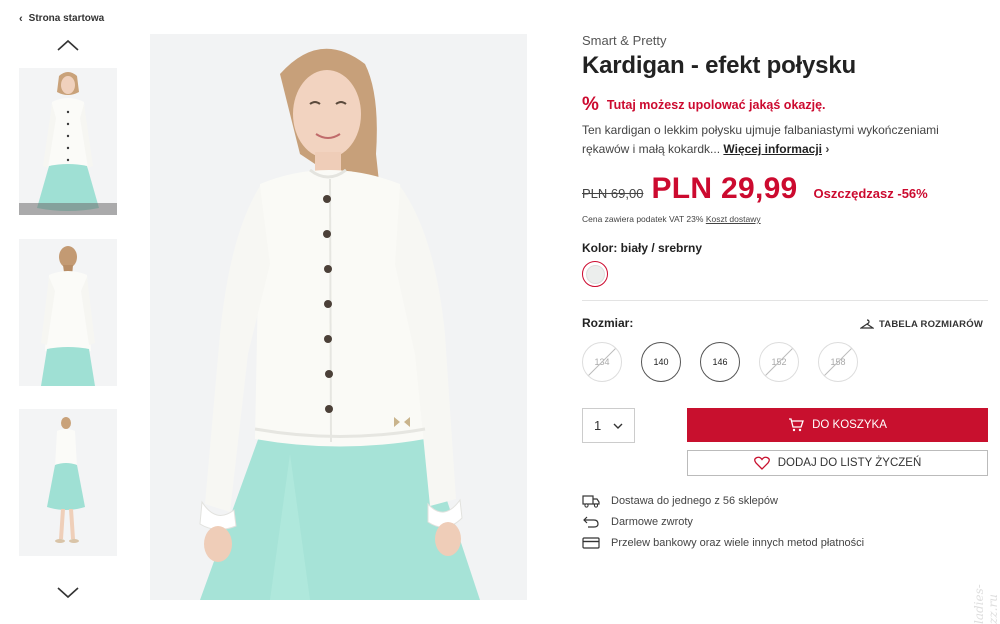 Image resolution: width=1000 pixels, height=624 pixels. What do you see at coordinates (870, 193) in the screenshot?
I see `savings-badge: Oszczędzasz -56%` at bounding box center [870, 193].